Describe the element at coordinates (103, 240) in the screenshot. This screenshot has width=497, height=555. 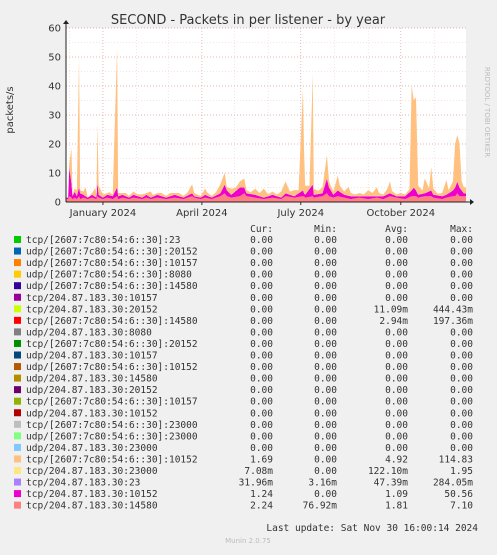
I see `legend-series-name: tcp/[2607:7c80:54:6::30]:23` at that location.